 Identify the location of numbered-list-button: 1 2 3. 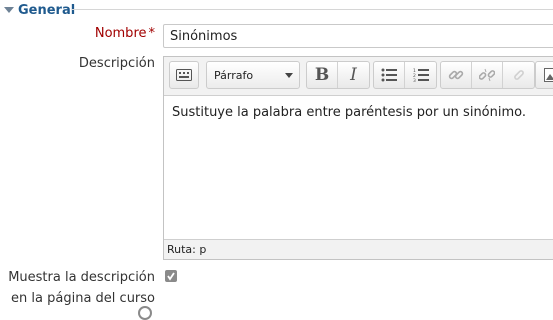
(420, 75).